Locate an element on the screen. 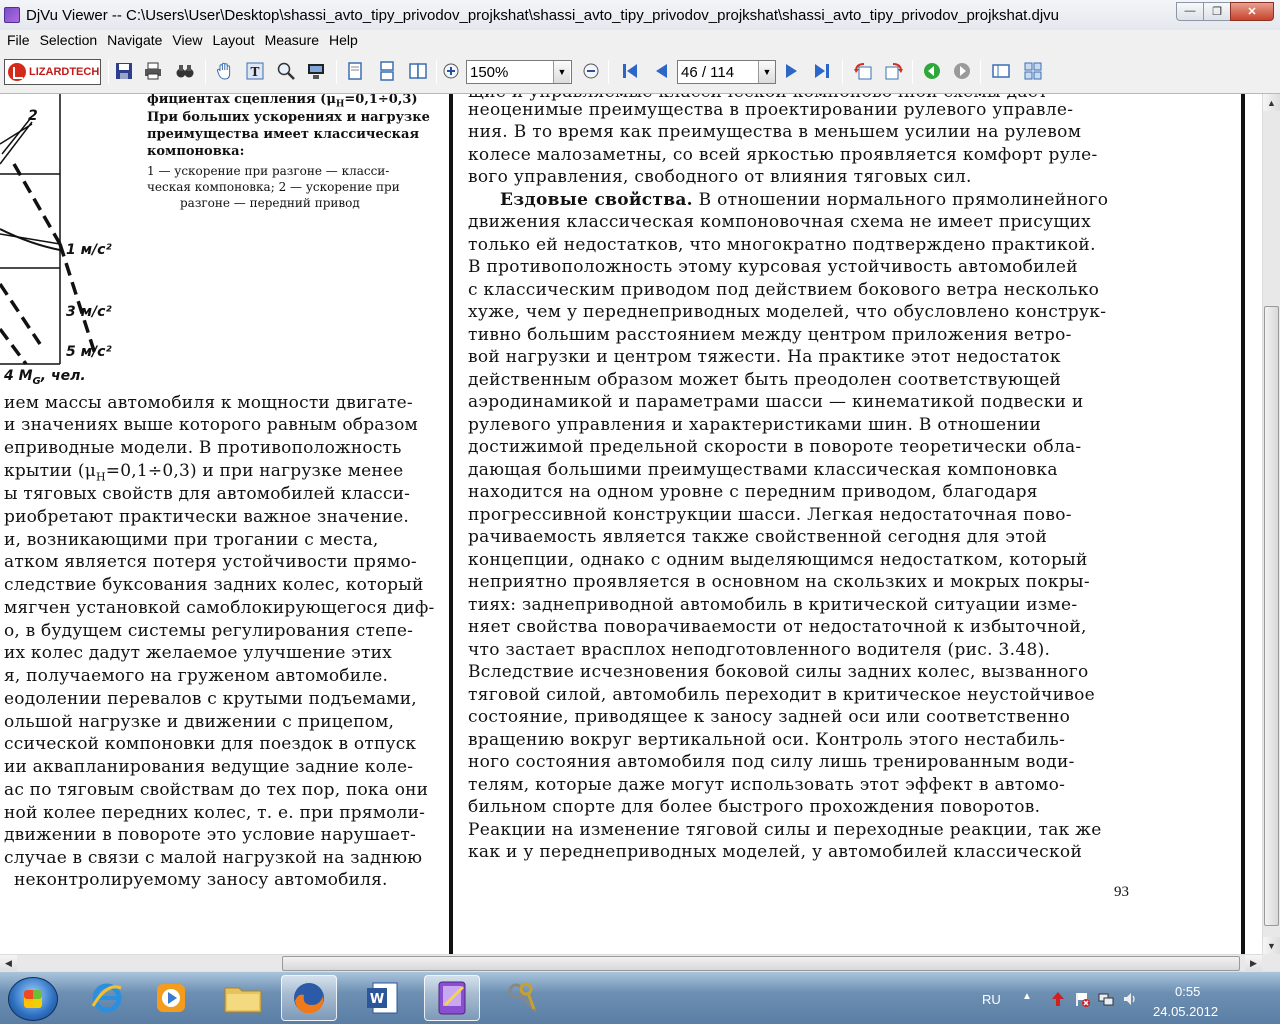 This screenshot has width=1280, height=1024. text-line: и, возникающими при трогании с места, is located at coordinates (191, 540).